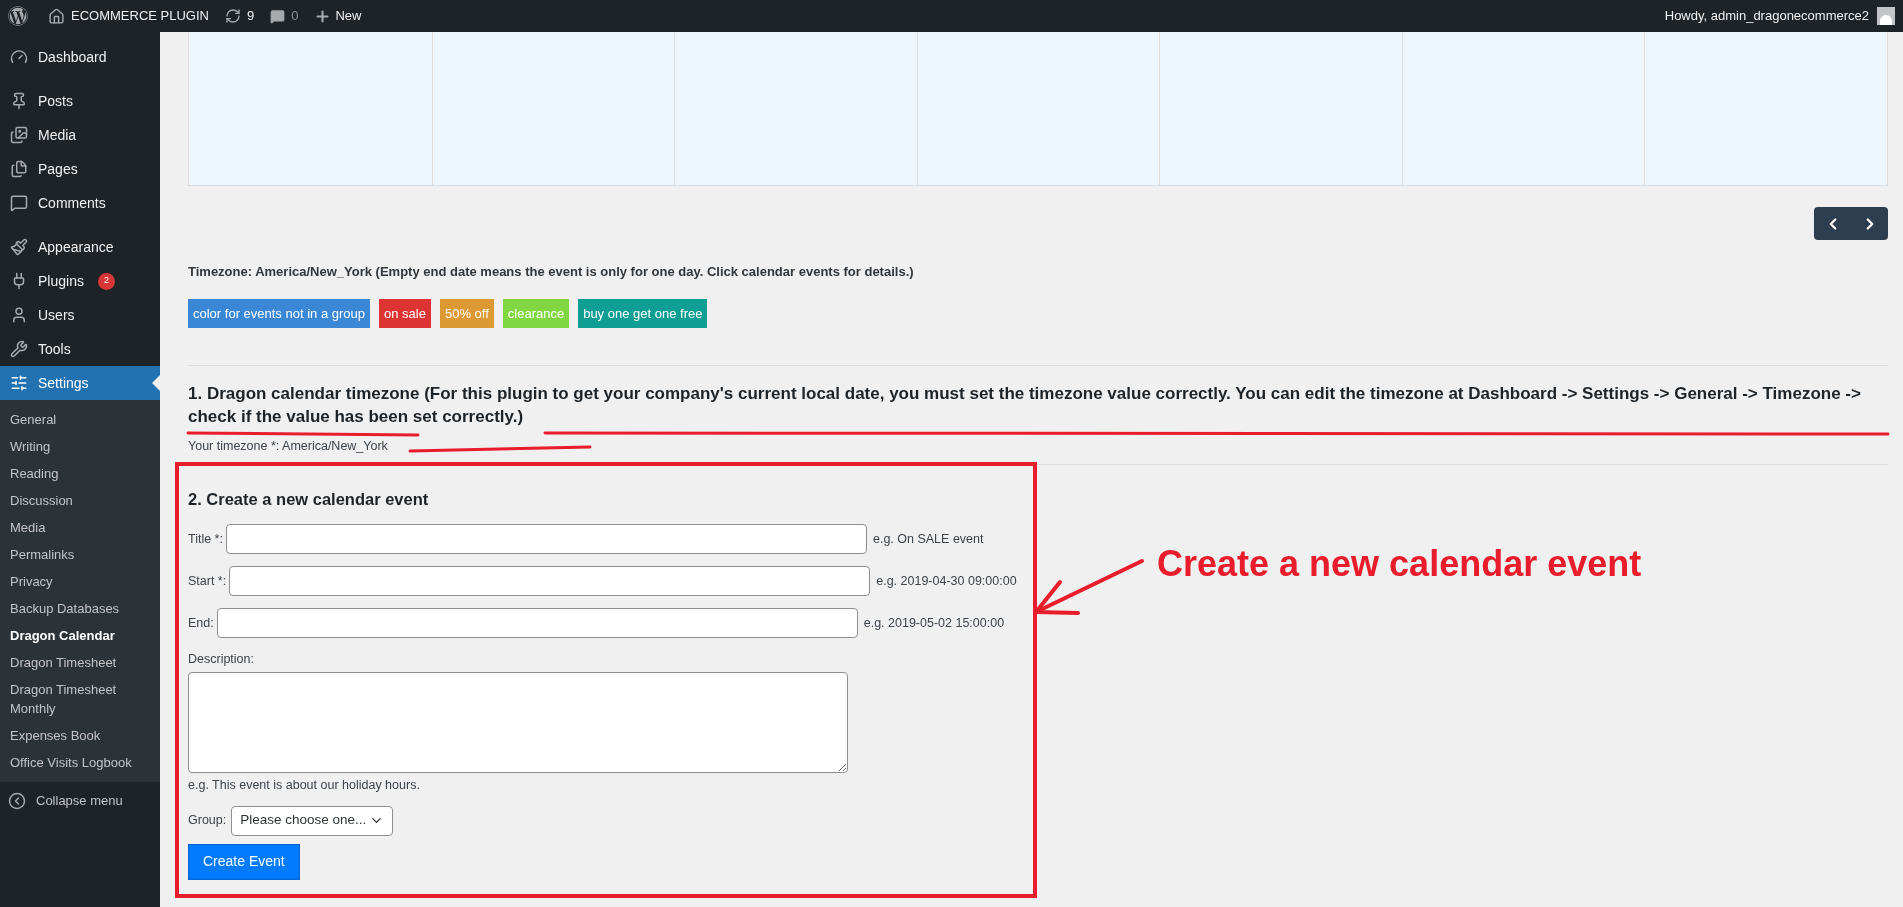 Image resolution: width=1903 pixels, height=907 pixels. I want to click on sliders-icon, so click(19, 383).